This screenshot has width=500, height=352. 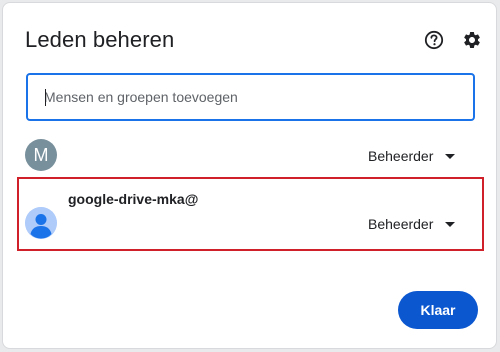 I want to click on add-people-input, so click(x=254, y=97).